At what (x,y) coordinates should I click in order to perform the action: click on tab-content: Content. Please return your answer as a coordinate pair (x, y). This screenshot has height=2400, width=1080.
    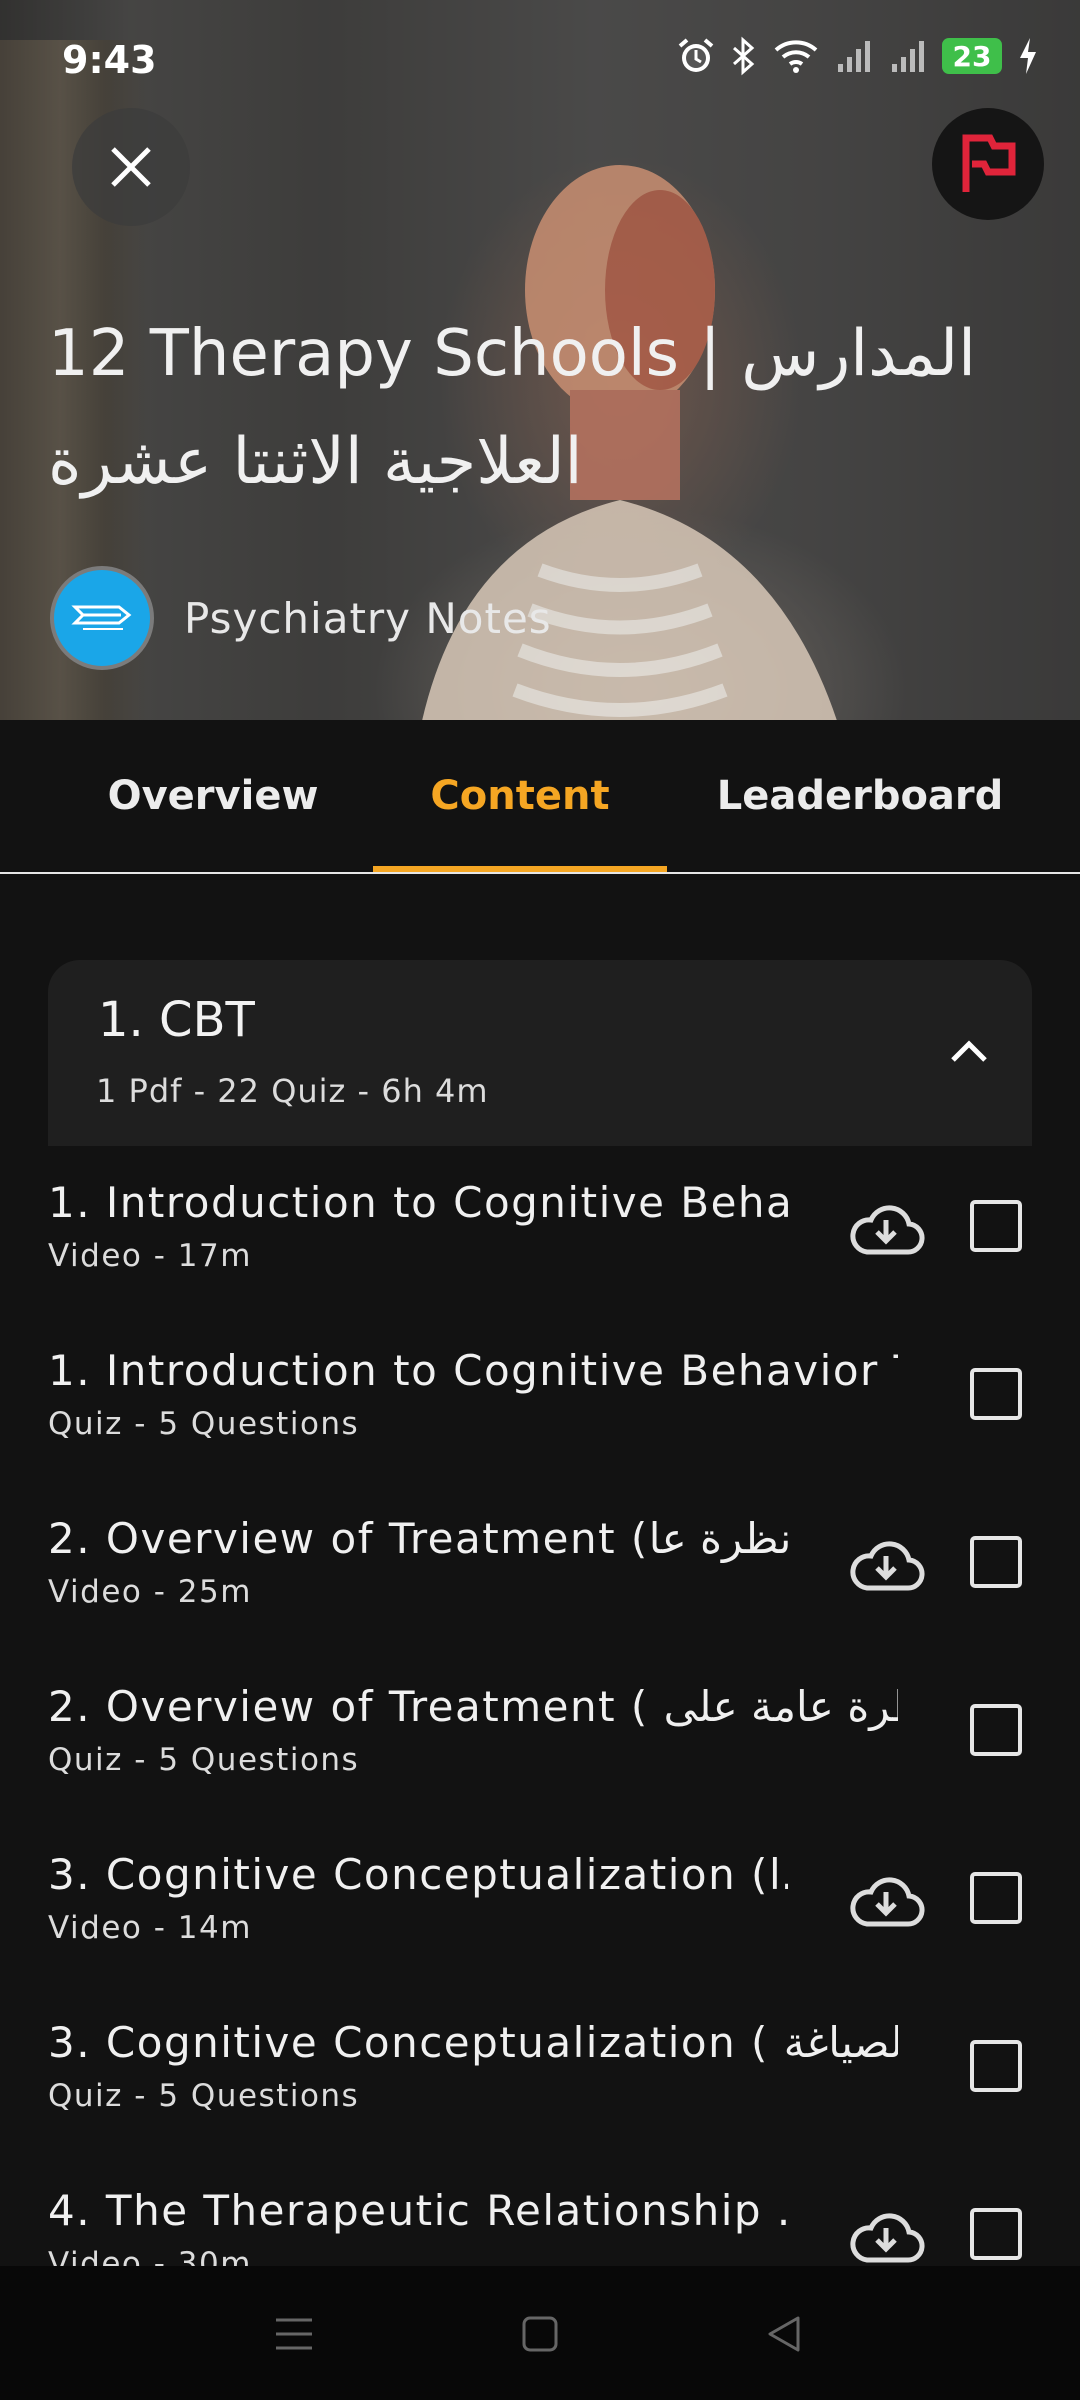
    Looking at the image, I should click on (520, 796).